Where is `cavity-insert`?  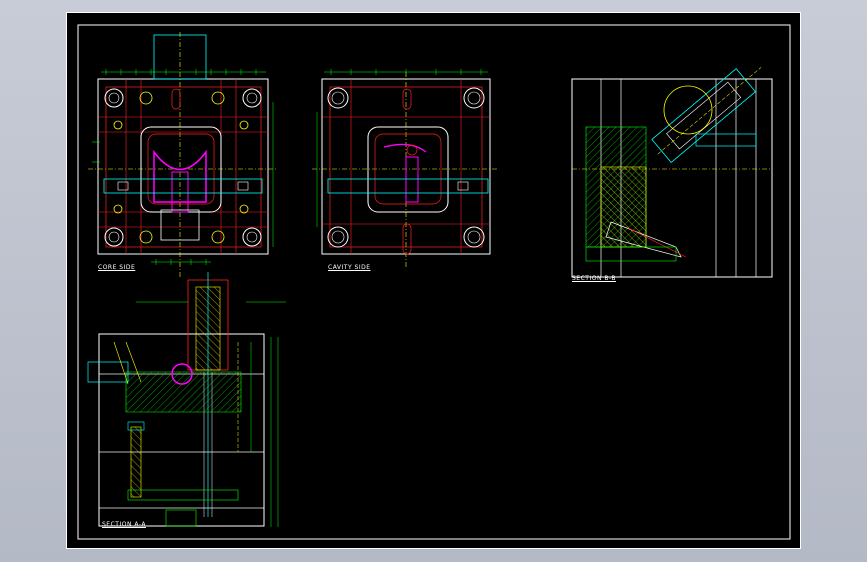
cavity-insert is located at coordinates (408, 169).